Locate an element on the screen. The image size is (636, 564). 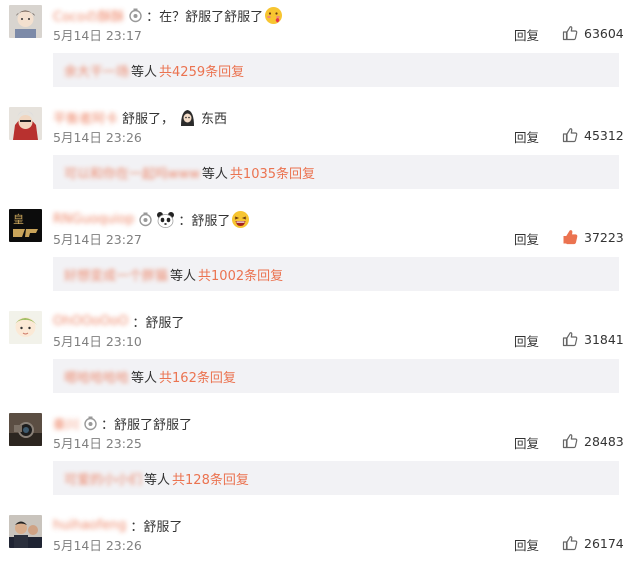
comment-text: 舒服了， is located at coordinates (148, 119).